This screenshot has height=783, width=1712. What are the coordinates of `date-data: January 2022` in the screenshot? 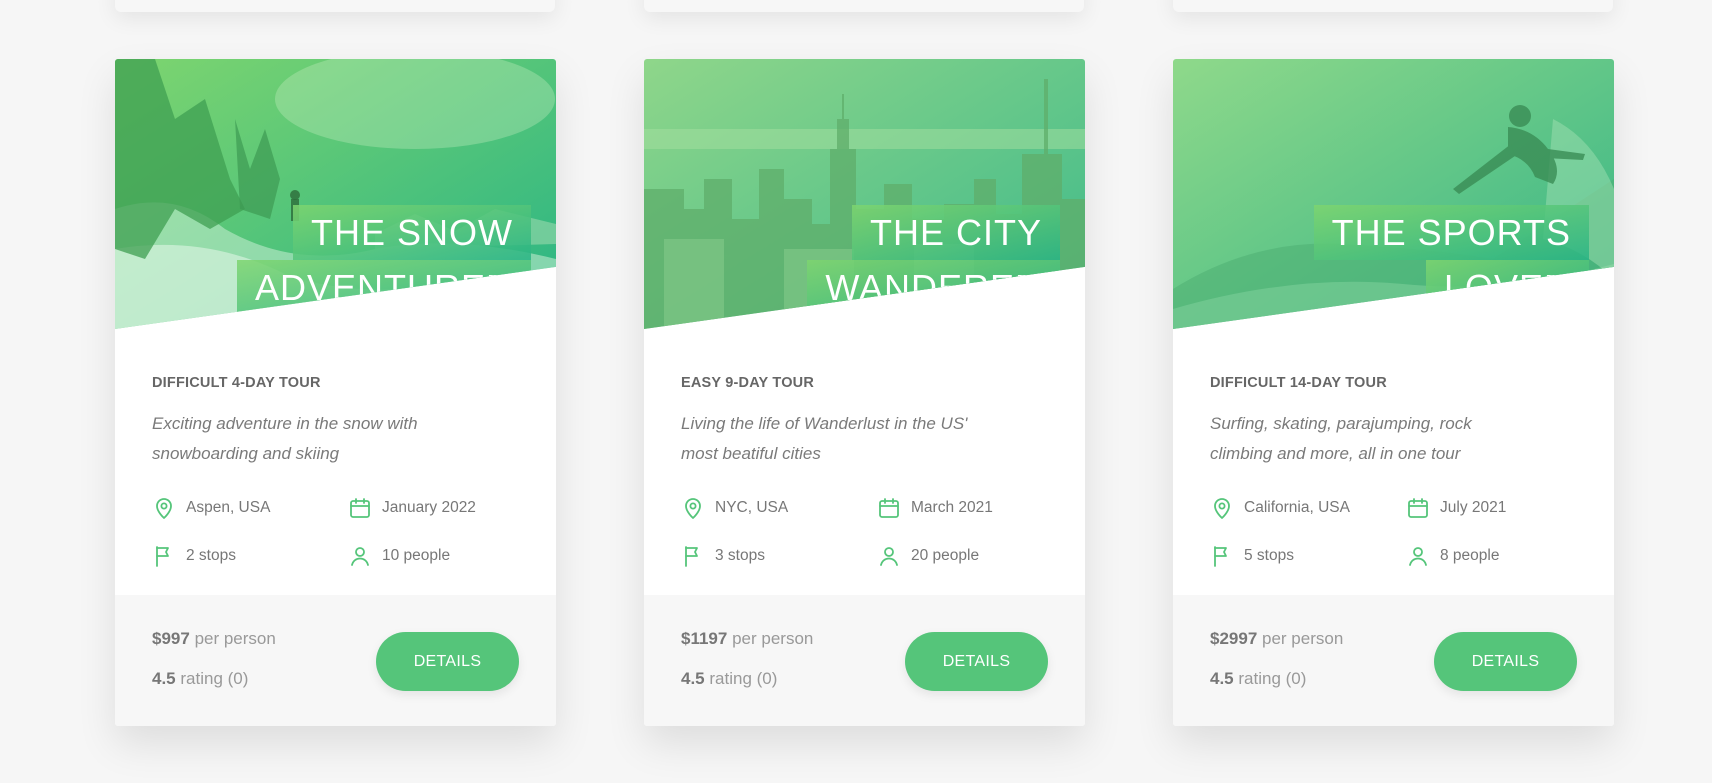 It's located at (412, 508).